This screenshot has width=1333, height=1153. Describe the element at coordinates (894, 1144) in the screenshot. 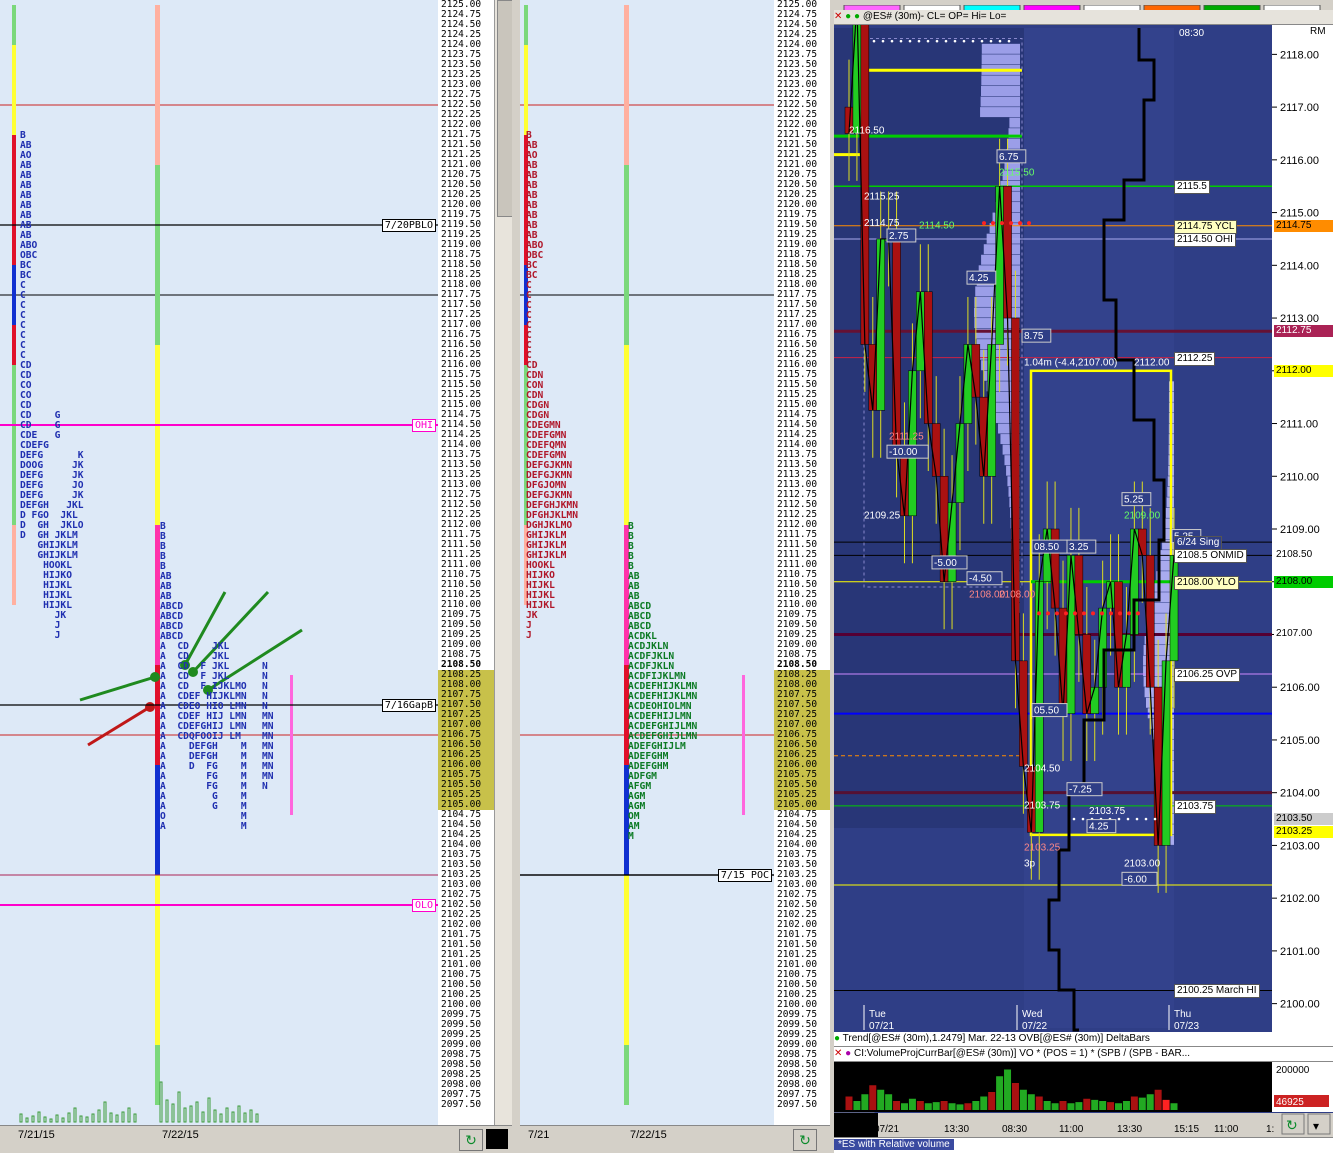

I see `footer-tab: *ES with Relative volume` at that location.